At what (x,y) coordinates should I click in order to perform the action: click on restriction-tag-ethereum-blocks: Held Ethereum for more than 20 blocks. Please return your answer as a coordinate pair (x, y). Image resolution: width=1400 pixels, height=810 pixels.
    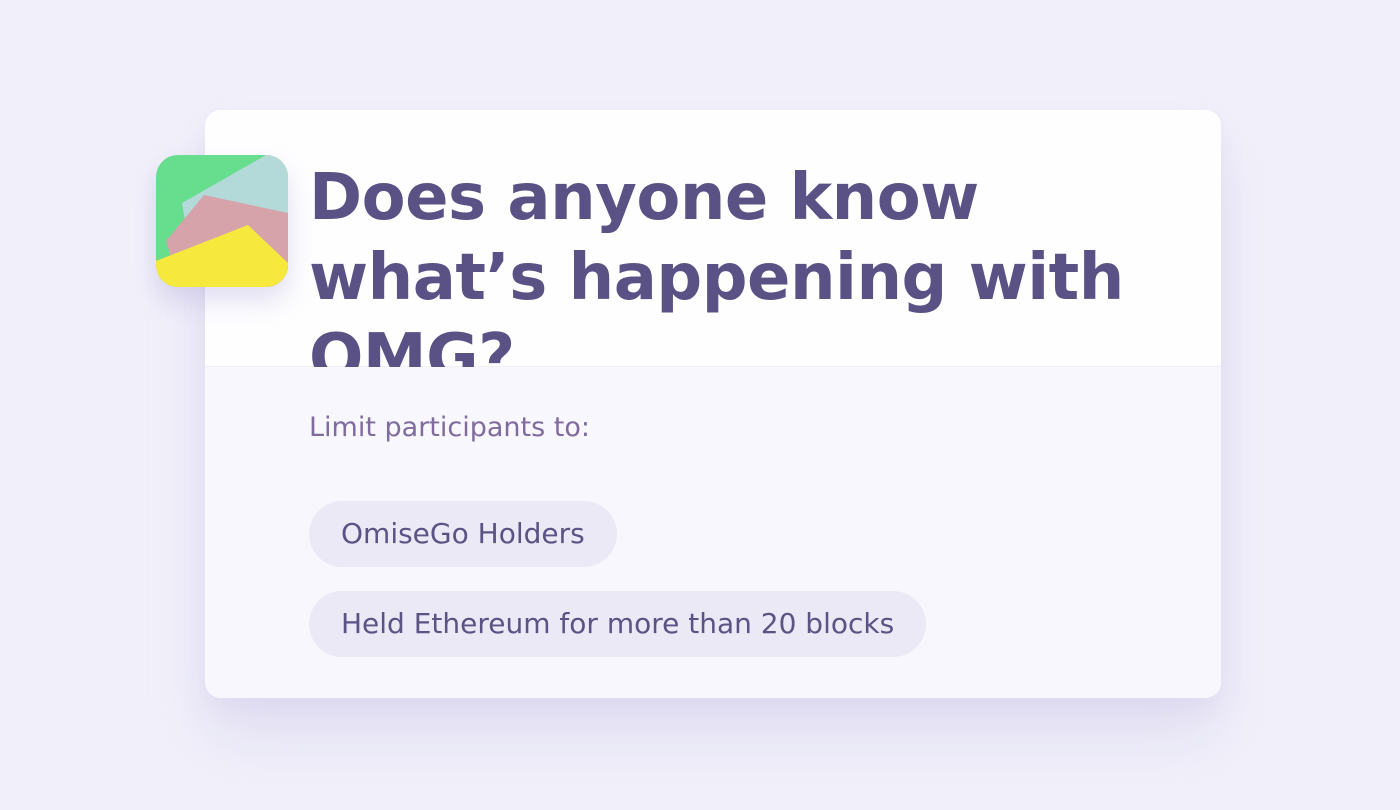
    Looking at the image, I should click on (618, 624).